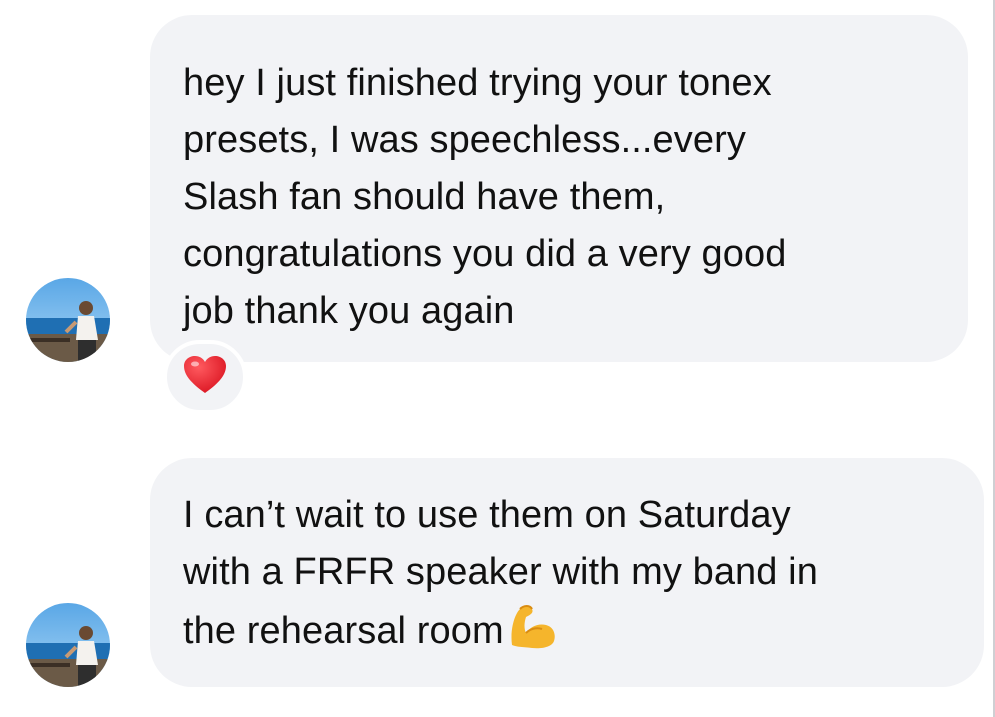 This screenshot has height=717, width=995. I want to click on heart-icon, so click(205, 377).